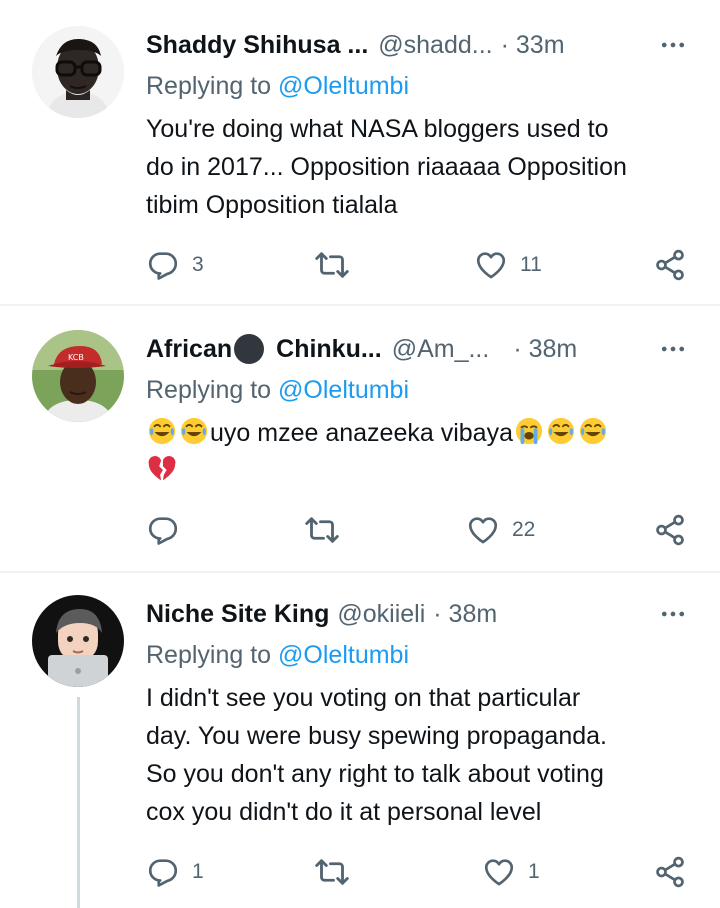  Describe the element at coordinates (381, 614) in the screenshot. I see `user-handle: @okiieli` at that location.